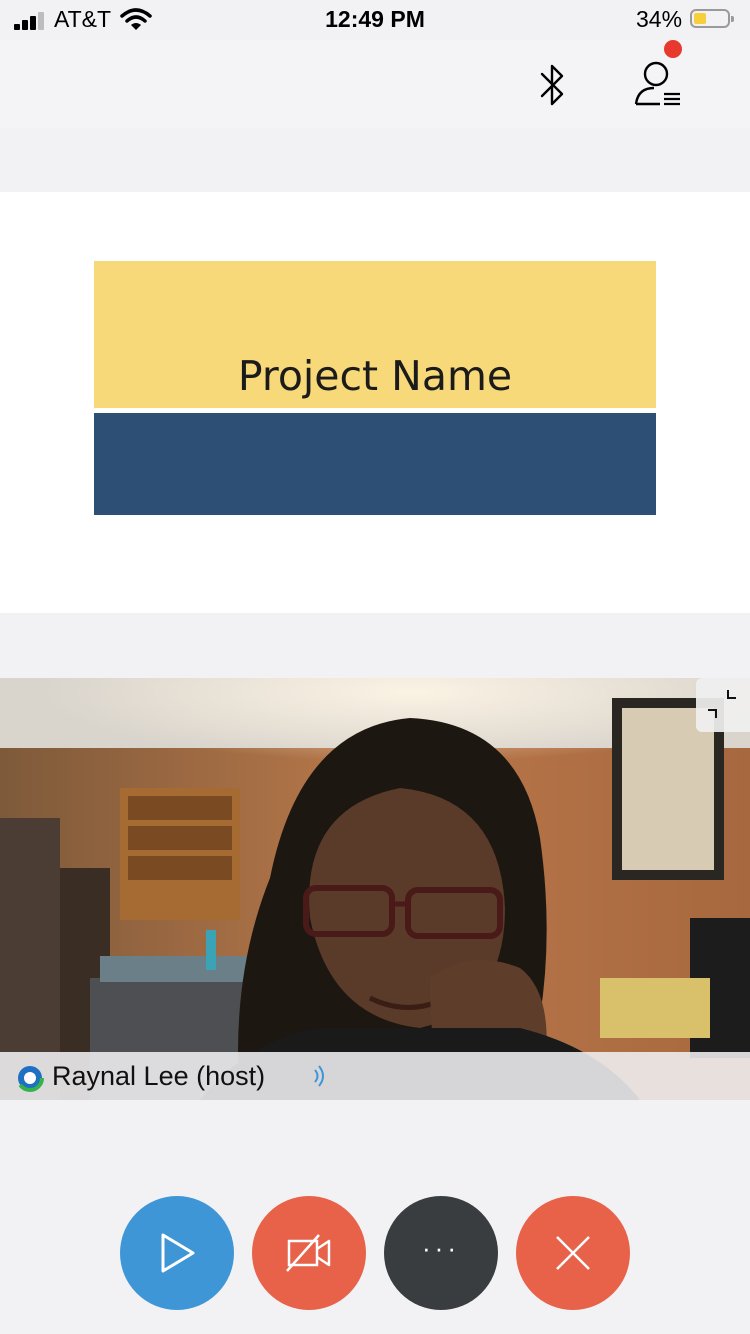 The height and width of the screenshot is (1334, 750). I want to click on slide-bottom-band, so click(375, 464).